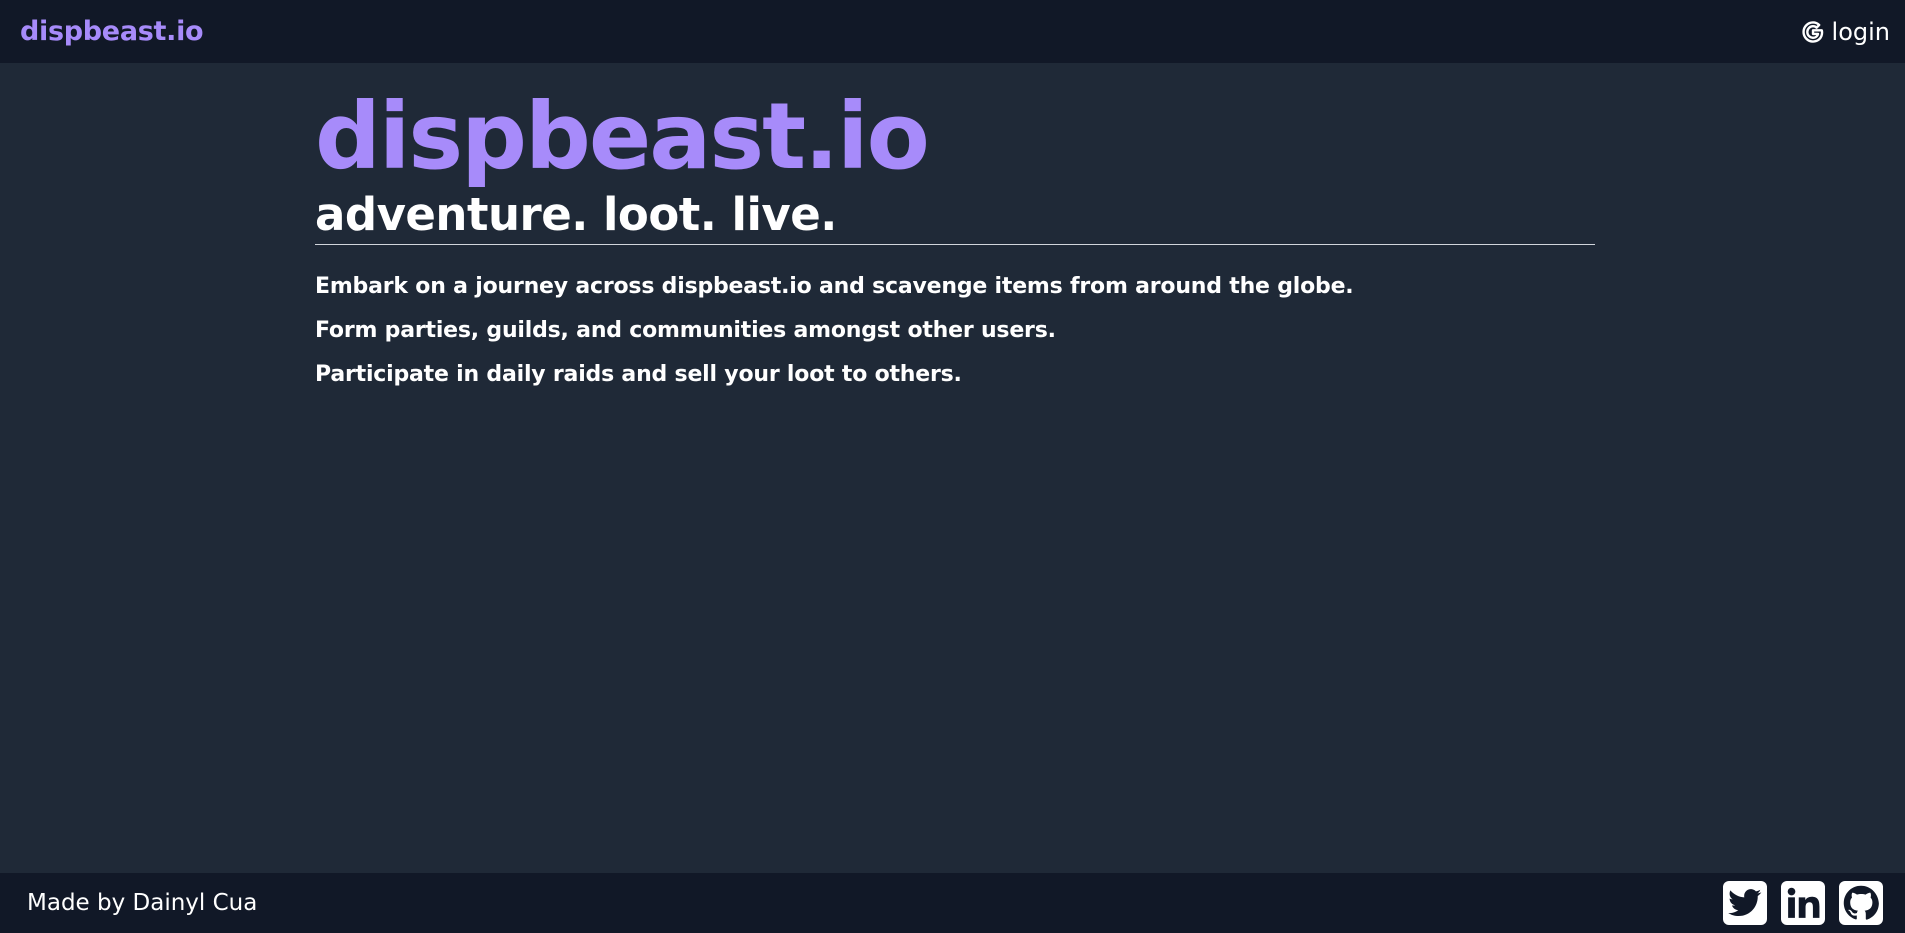  I want to click on hero-tagline: adventure. loot. live., so click(955, 217).